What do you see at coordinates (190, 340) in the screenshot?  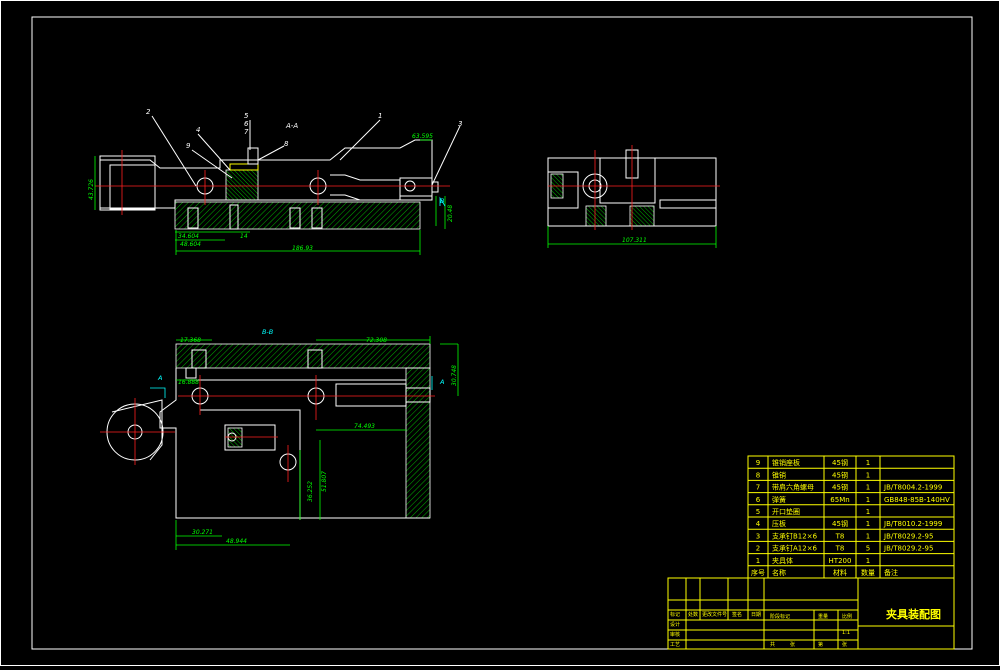 I see `dim-17-368: 17.368` at bounding box center [190, 340].